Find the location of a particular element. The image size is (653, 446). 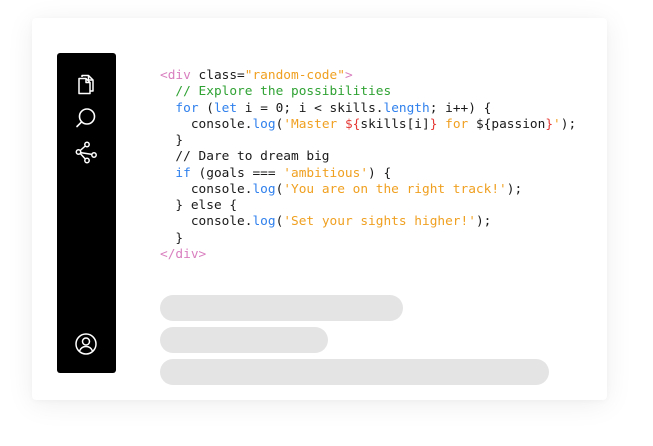

code-text: skills[i] is located at coordinates (395, 124).